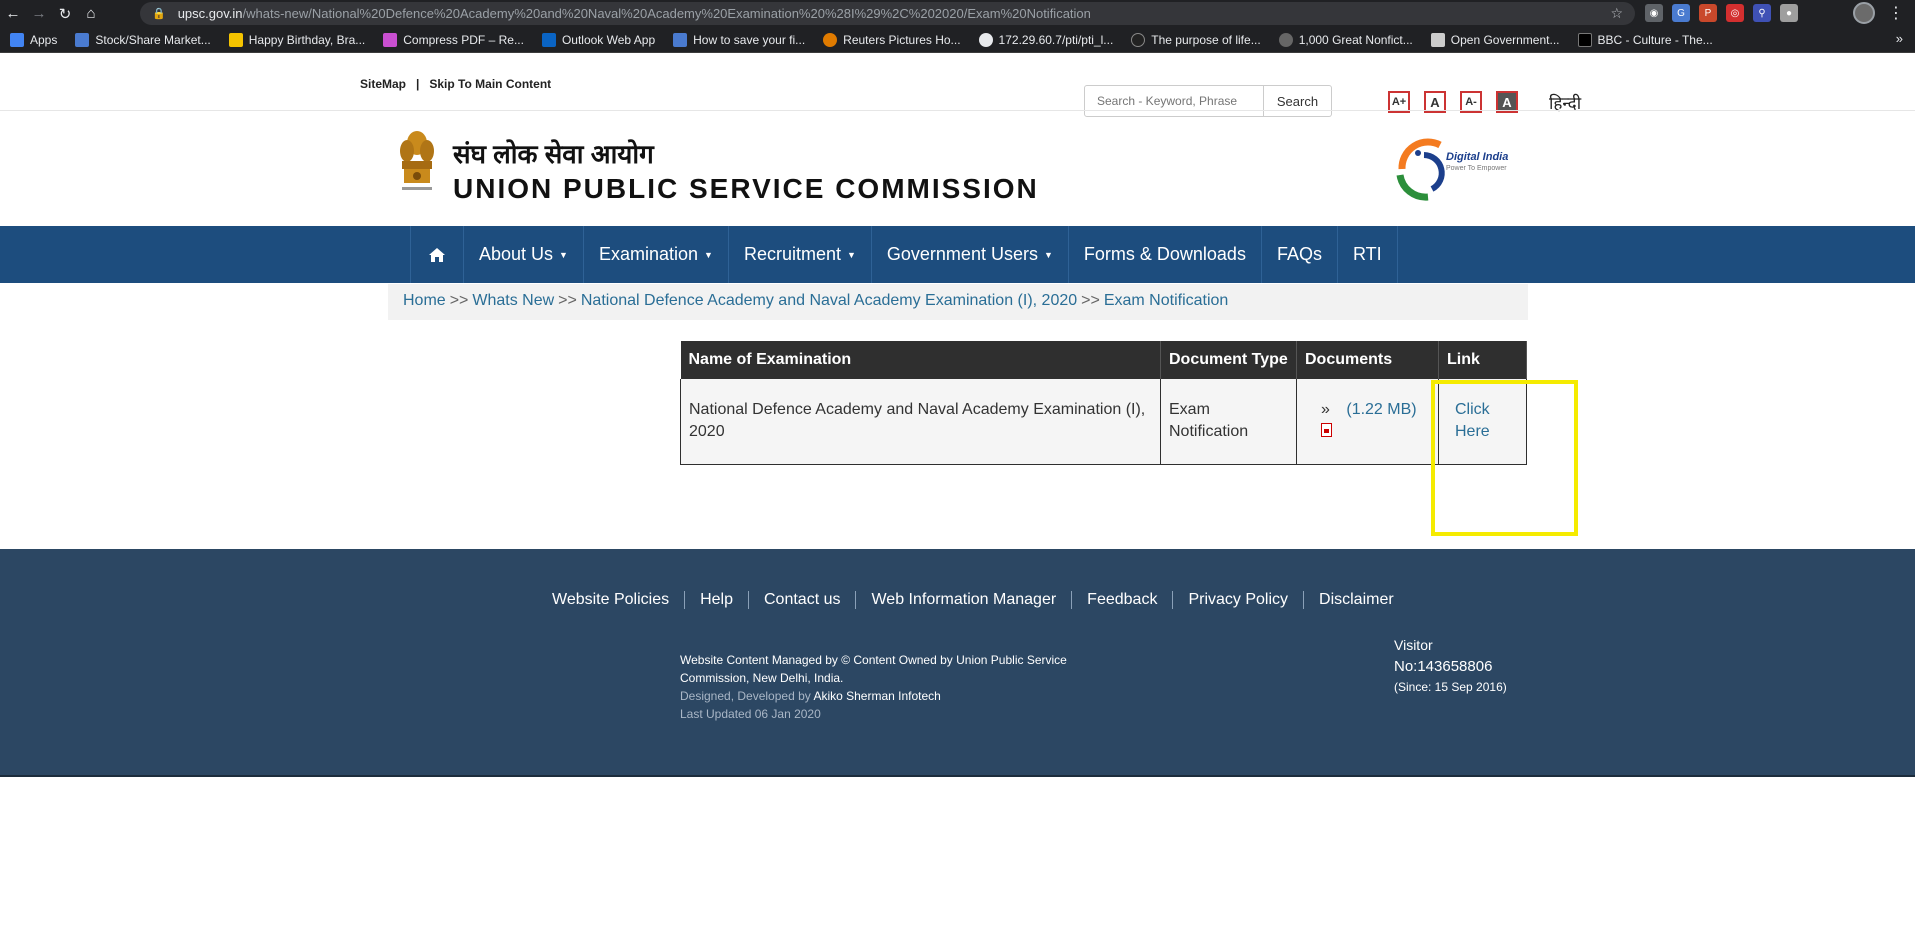 Image resolution: width=1915 pixels, height=951 pixels. I want to click on footer-link-help: Help, so click(717, 600).